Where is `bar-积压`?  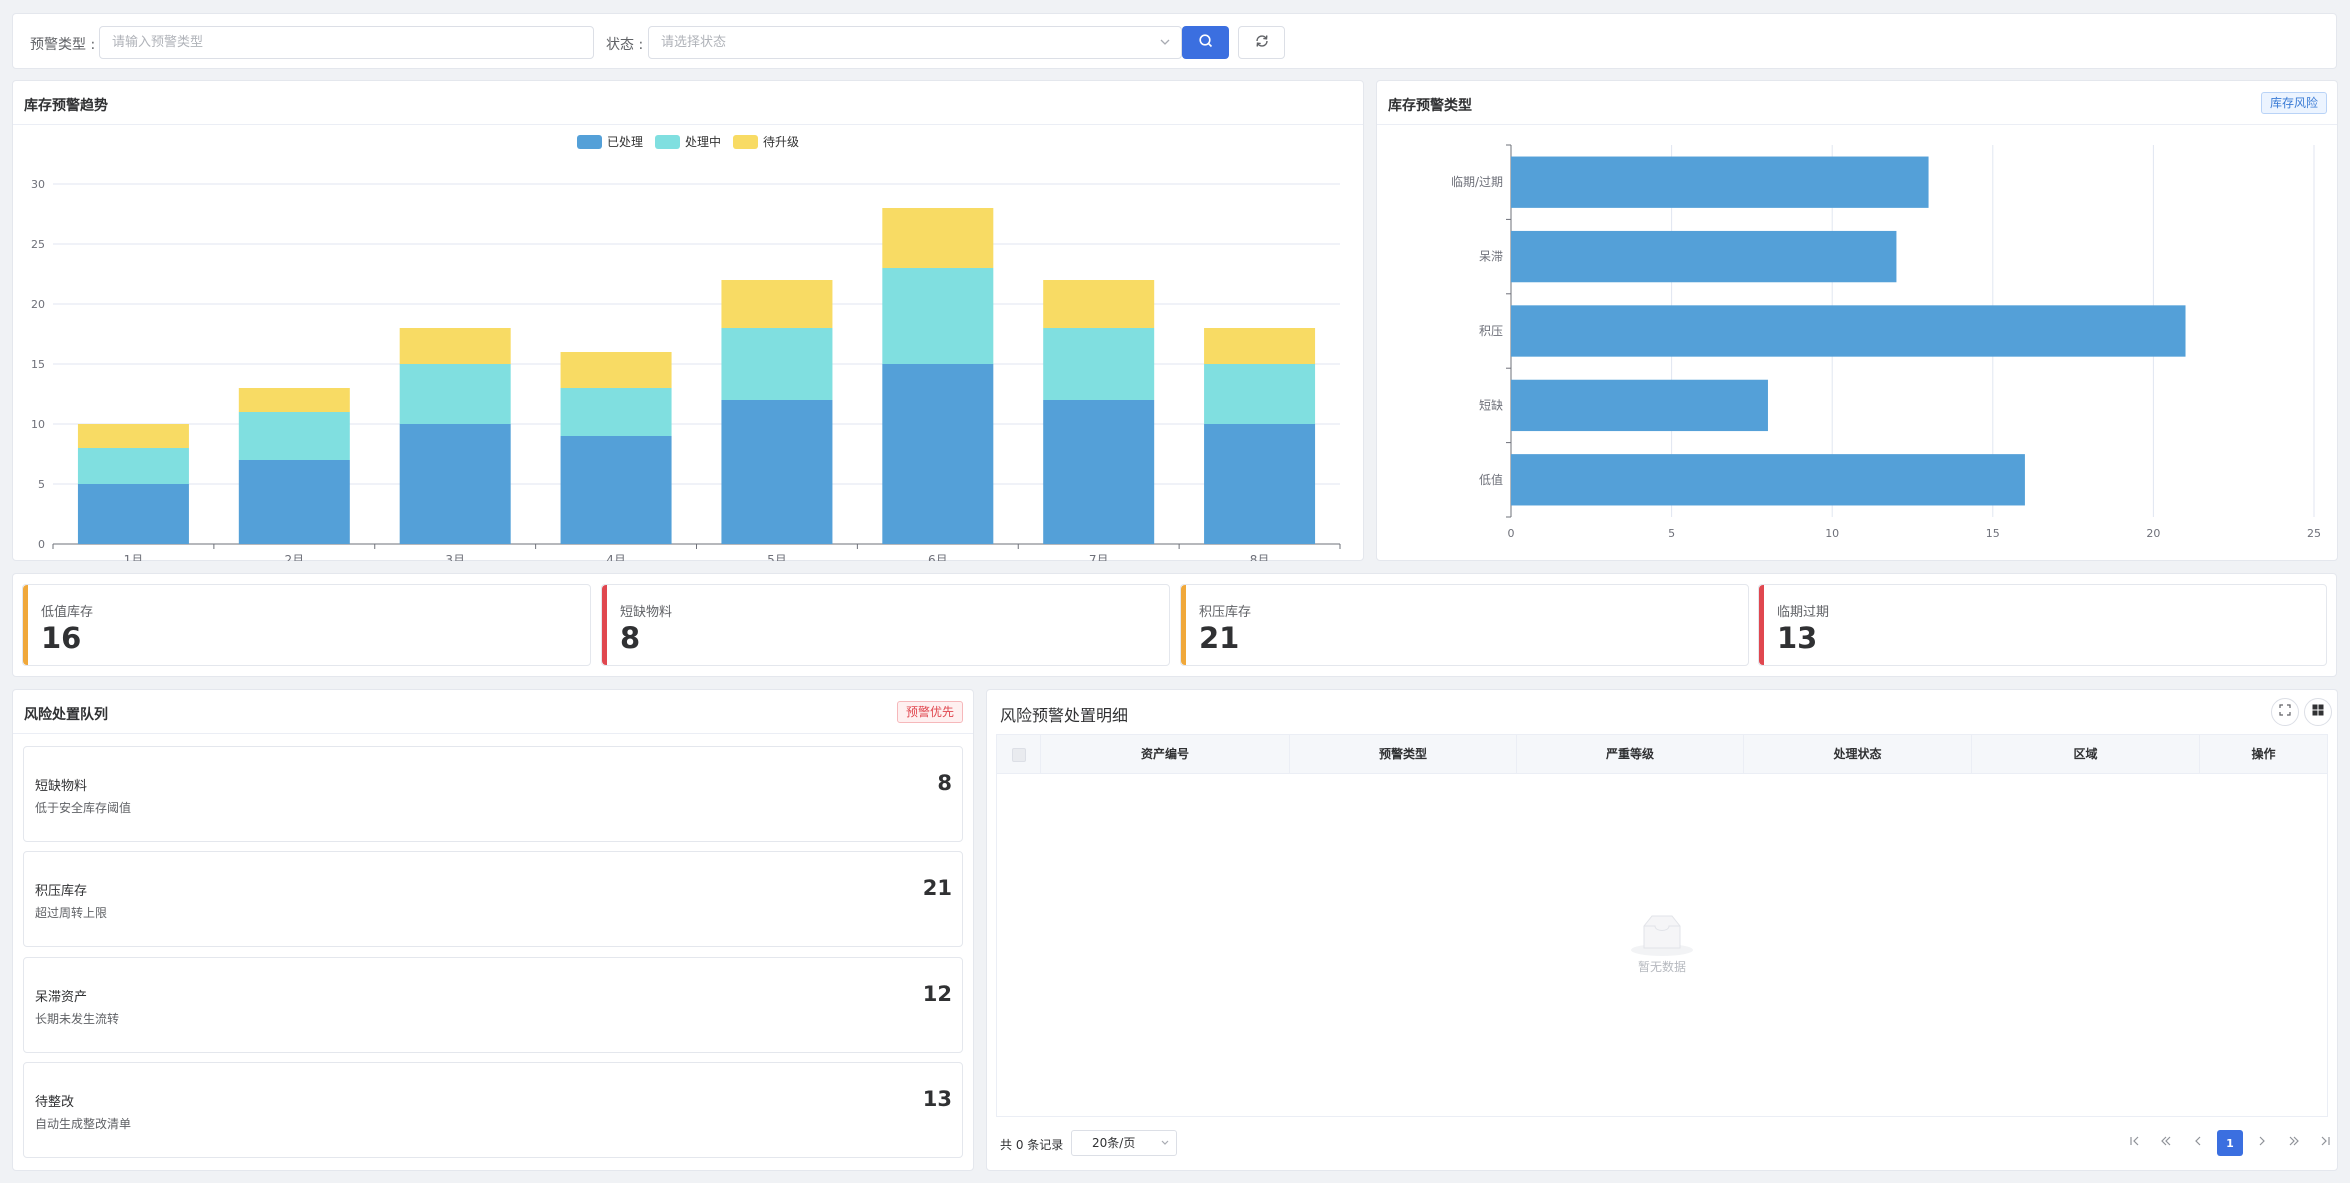 bar-积压 is located at coordinates (1848, 331).